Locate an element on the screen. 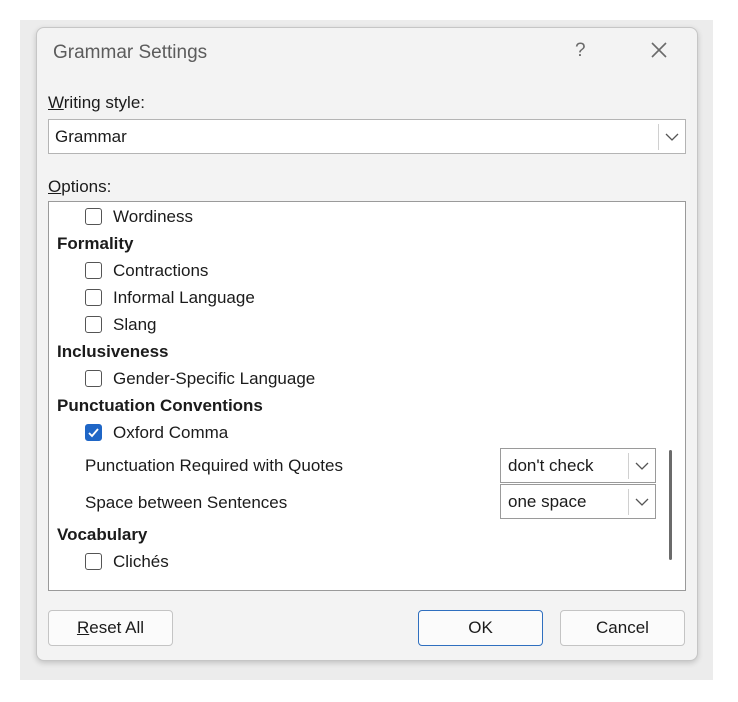 This screenshot has width=738, height=702. category-vocabulary: Vocabulary is located at coordinates (102, 534).